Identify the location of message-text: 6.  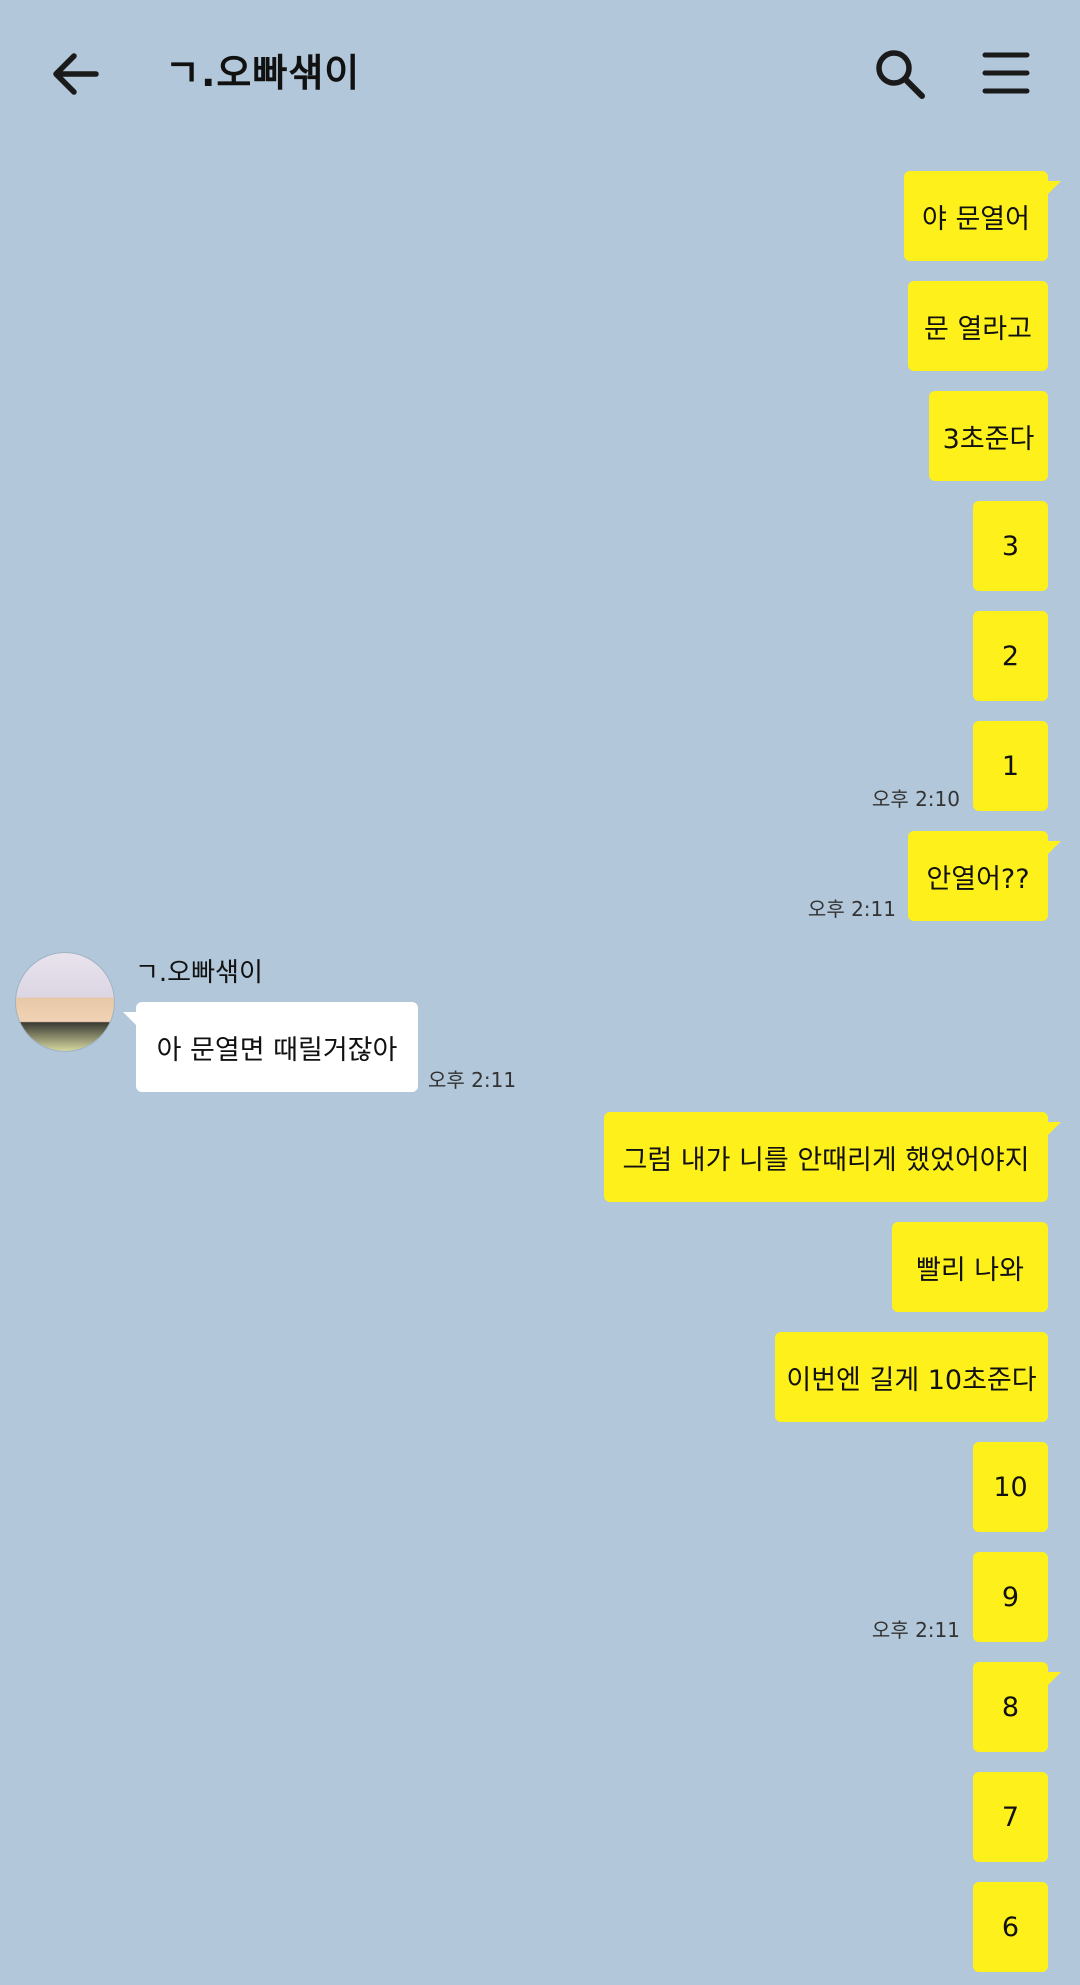
(1010, 1927).